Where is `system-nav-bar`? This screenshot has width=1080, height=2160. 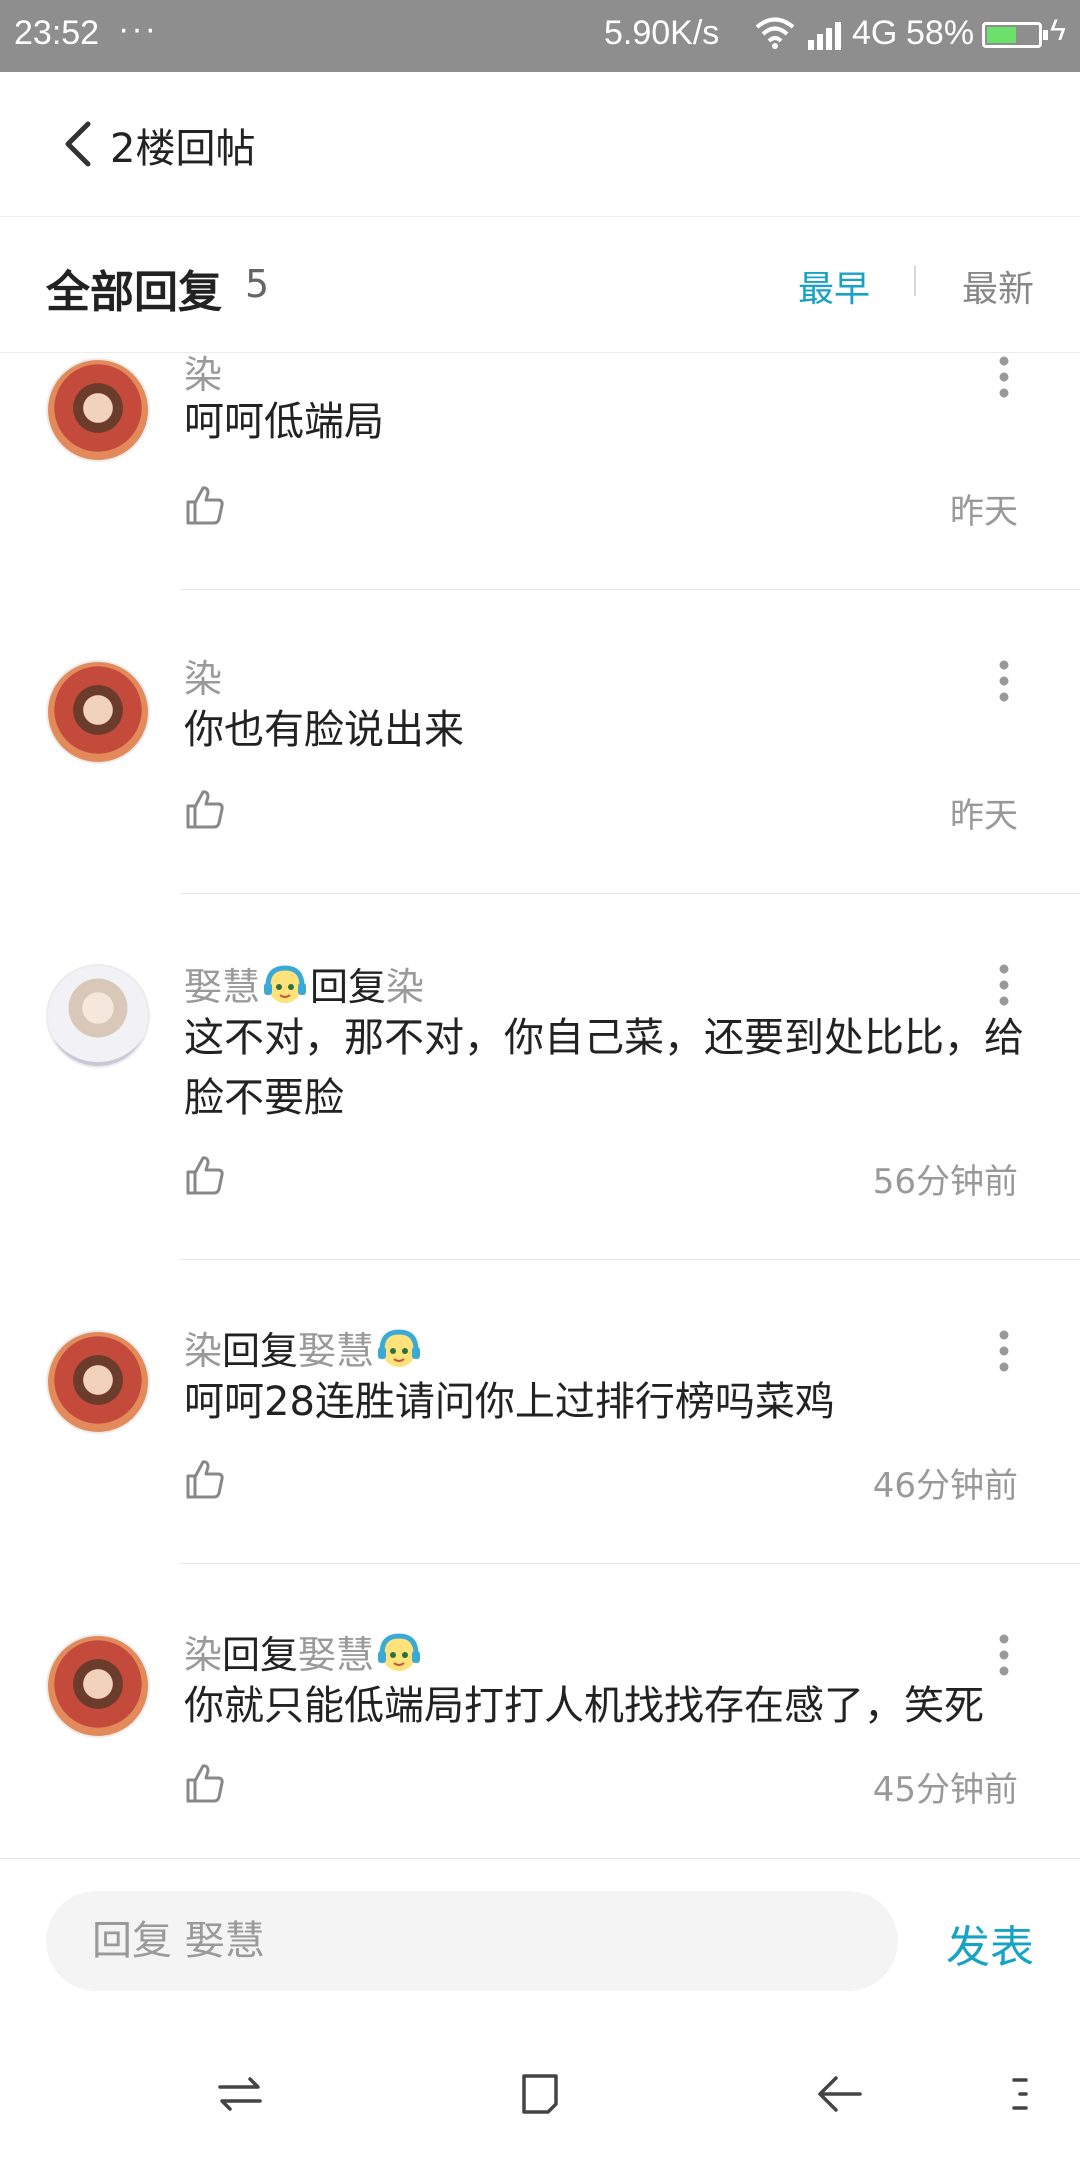
system-nav-bar is located at coordinates (540, 2095).